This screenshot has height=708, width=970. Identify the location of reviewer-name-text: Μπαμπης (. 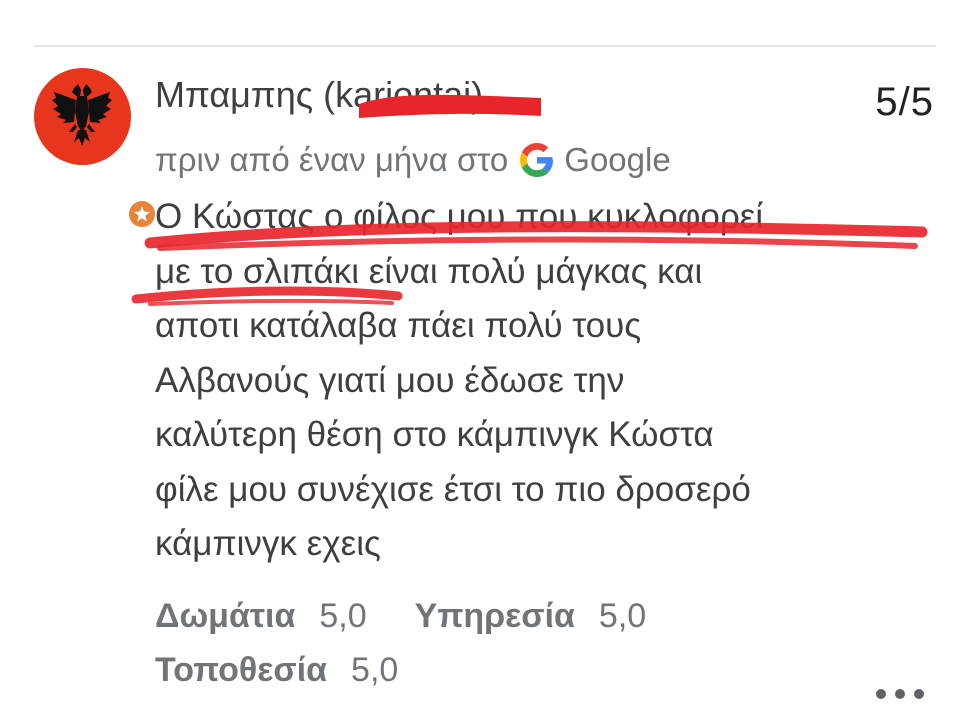
(245, 94).